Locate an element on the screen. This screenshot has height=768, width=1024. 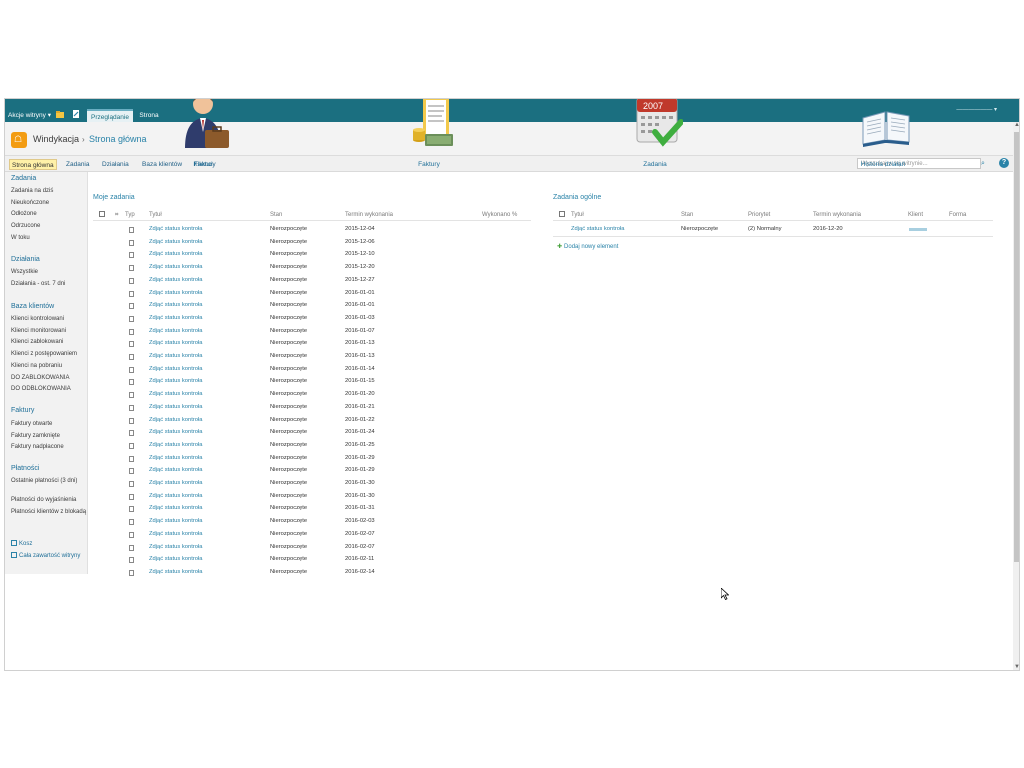
leftnav-item: Faktury nadpłacone is located at coordinates (49, 447).